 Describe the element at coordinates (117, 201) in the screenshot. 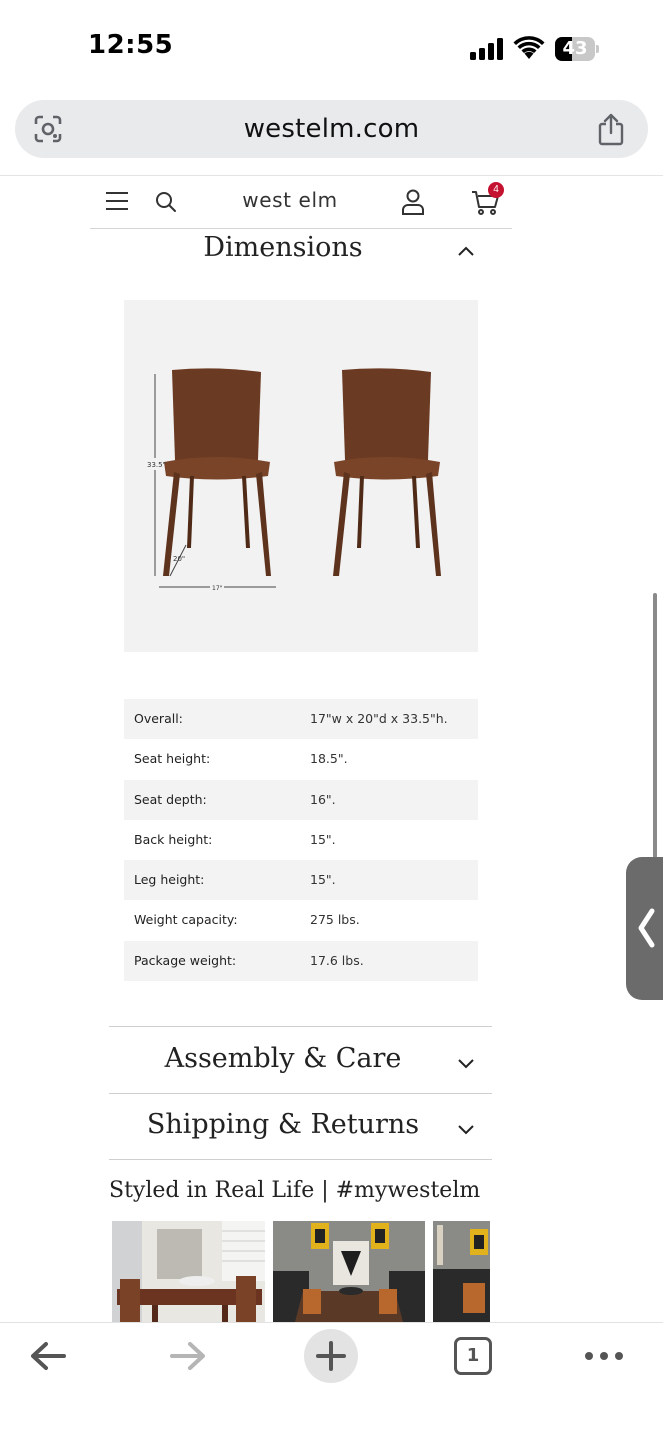

I see `hamburger-menu-icon` at that location.